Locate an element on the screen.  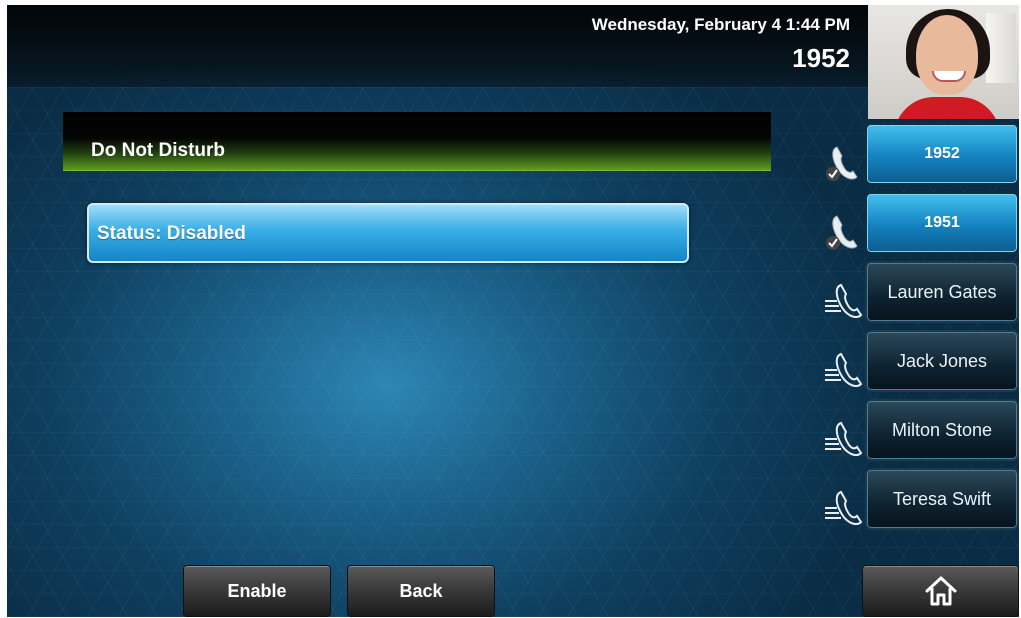
line-key-milton-stone: Milton Stone is located at coordinates (942, 430).